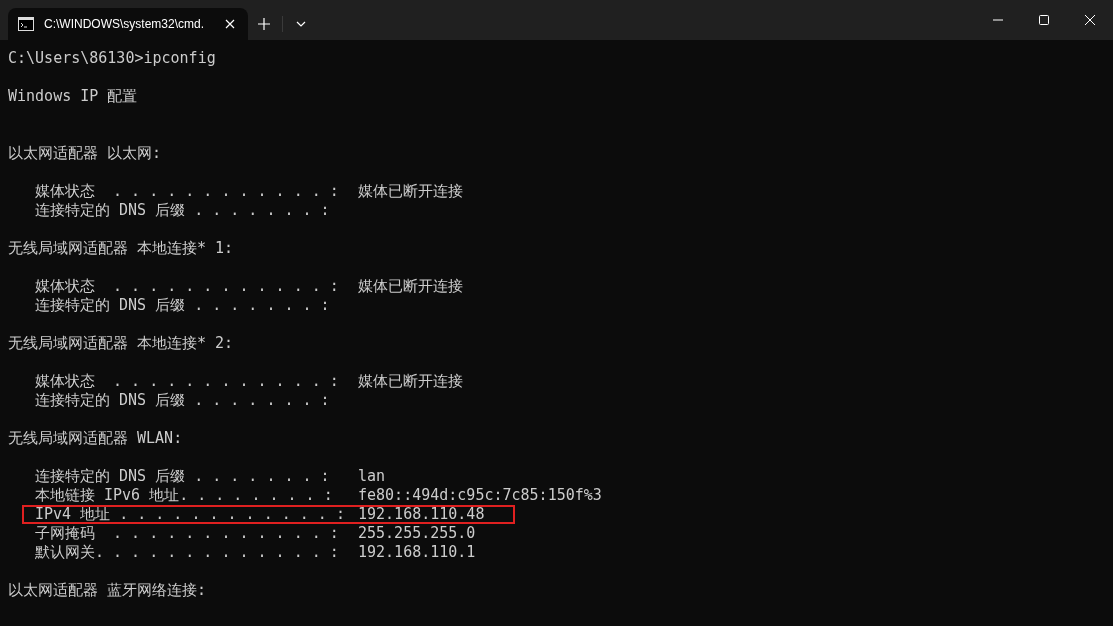 This screenshot has width=1113, height=626. What do you see at coordinates (372, 476) in the screenshot?
I see `entry-value: lan` at bounding box center [372, 476].